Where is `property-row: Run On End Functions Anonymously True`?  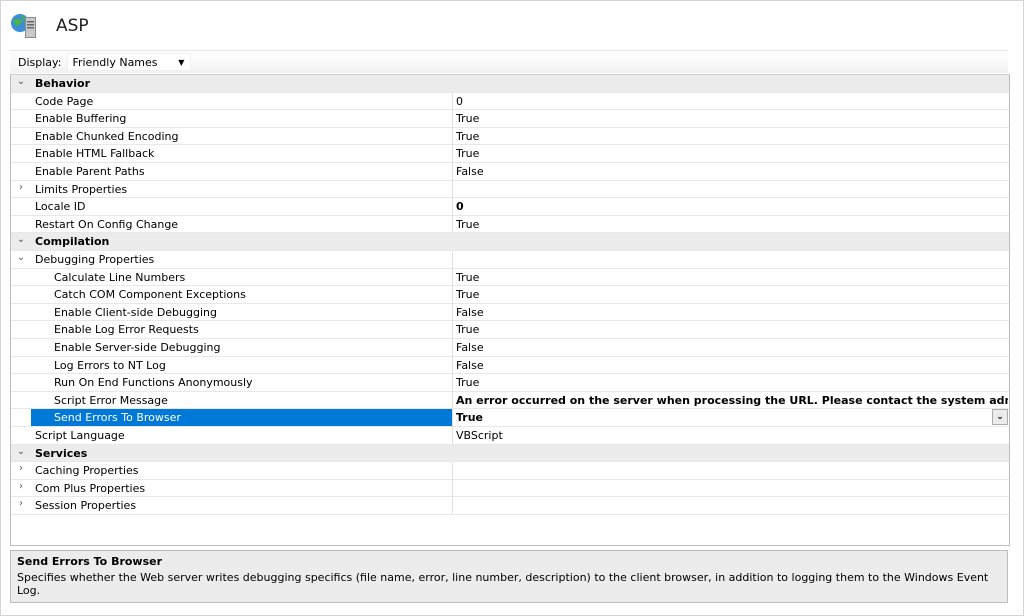
property-row: Run On End Functions Anonymously True is located at coordinates (510, 383).